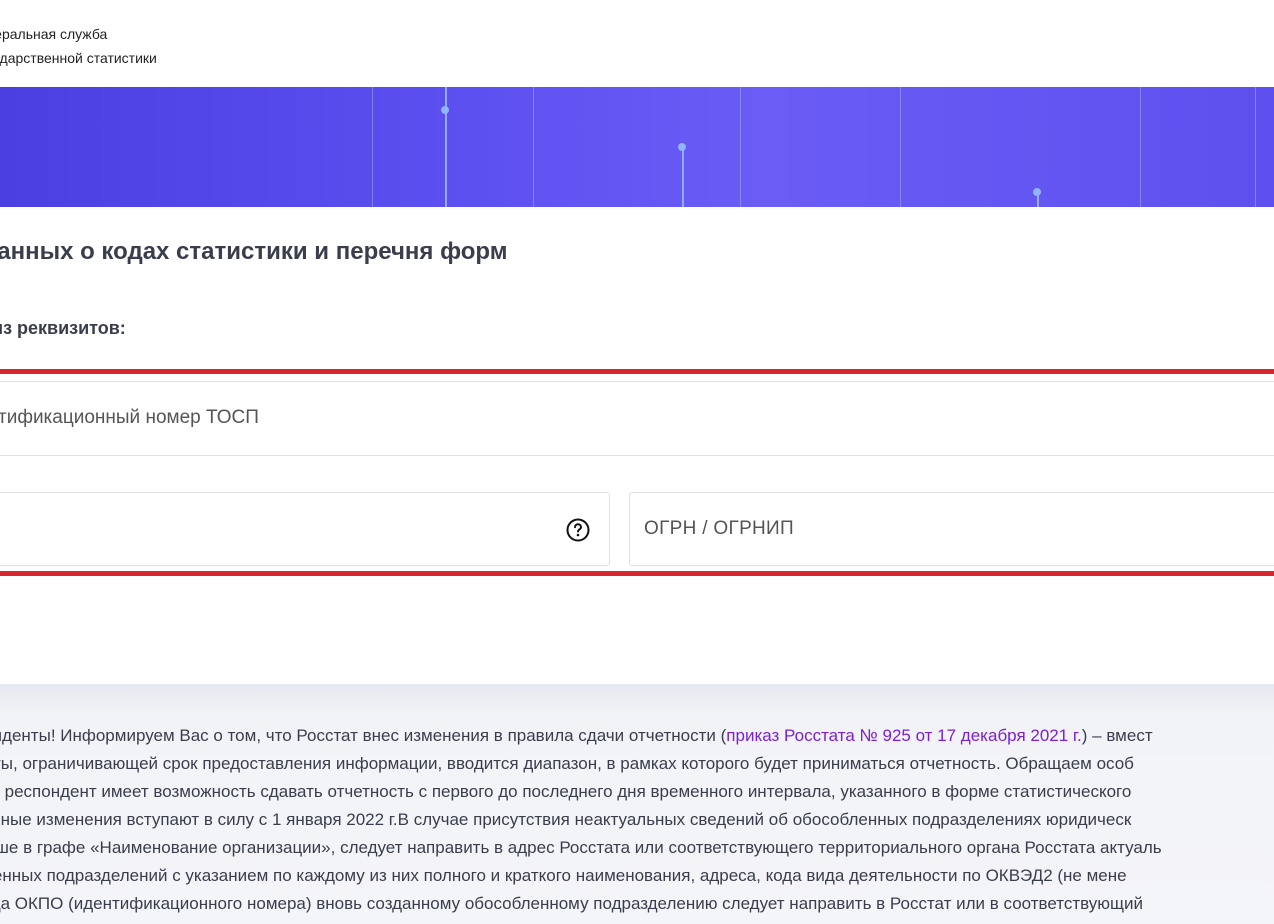  What do you see at coordinates (254, 251) in the screenshot?
I see `page-title: данных о кодах статистики и перечня форм` at bounding box center [254, 251].